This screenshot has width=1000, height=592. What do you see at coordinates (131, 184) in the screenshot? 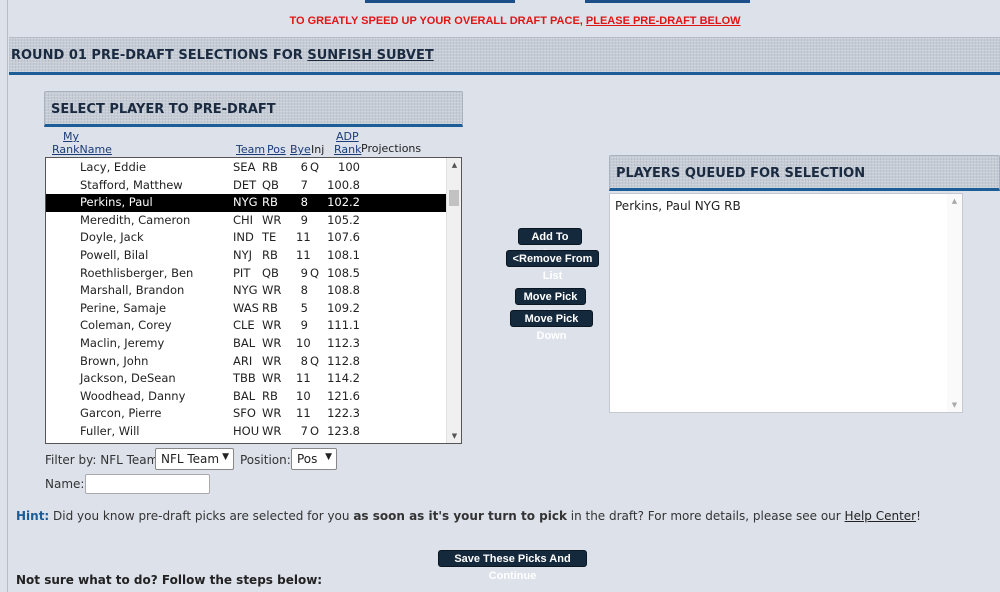
I see `player-name: Stafford, Matthew` at bounding box center [131, 184].